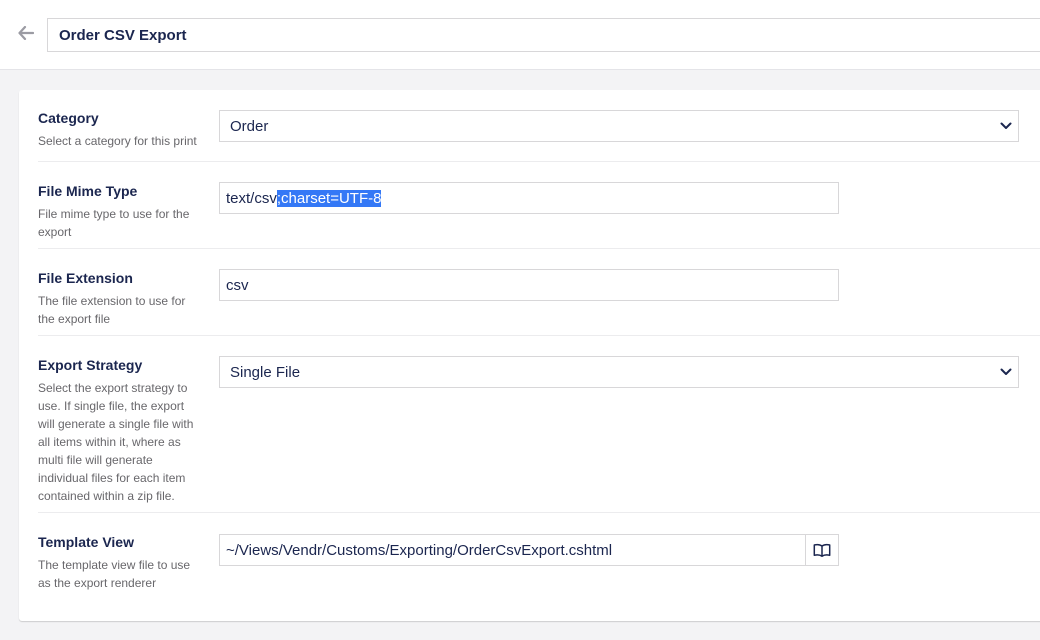  I want to click on category-select: Order, so click(619, 126).